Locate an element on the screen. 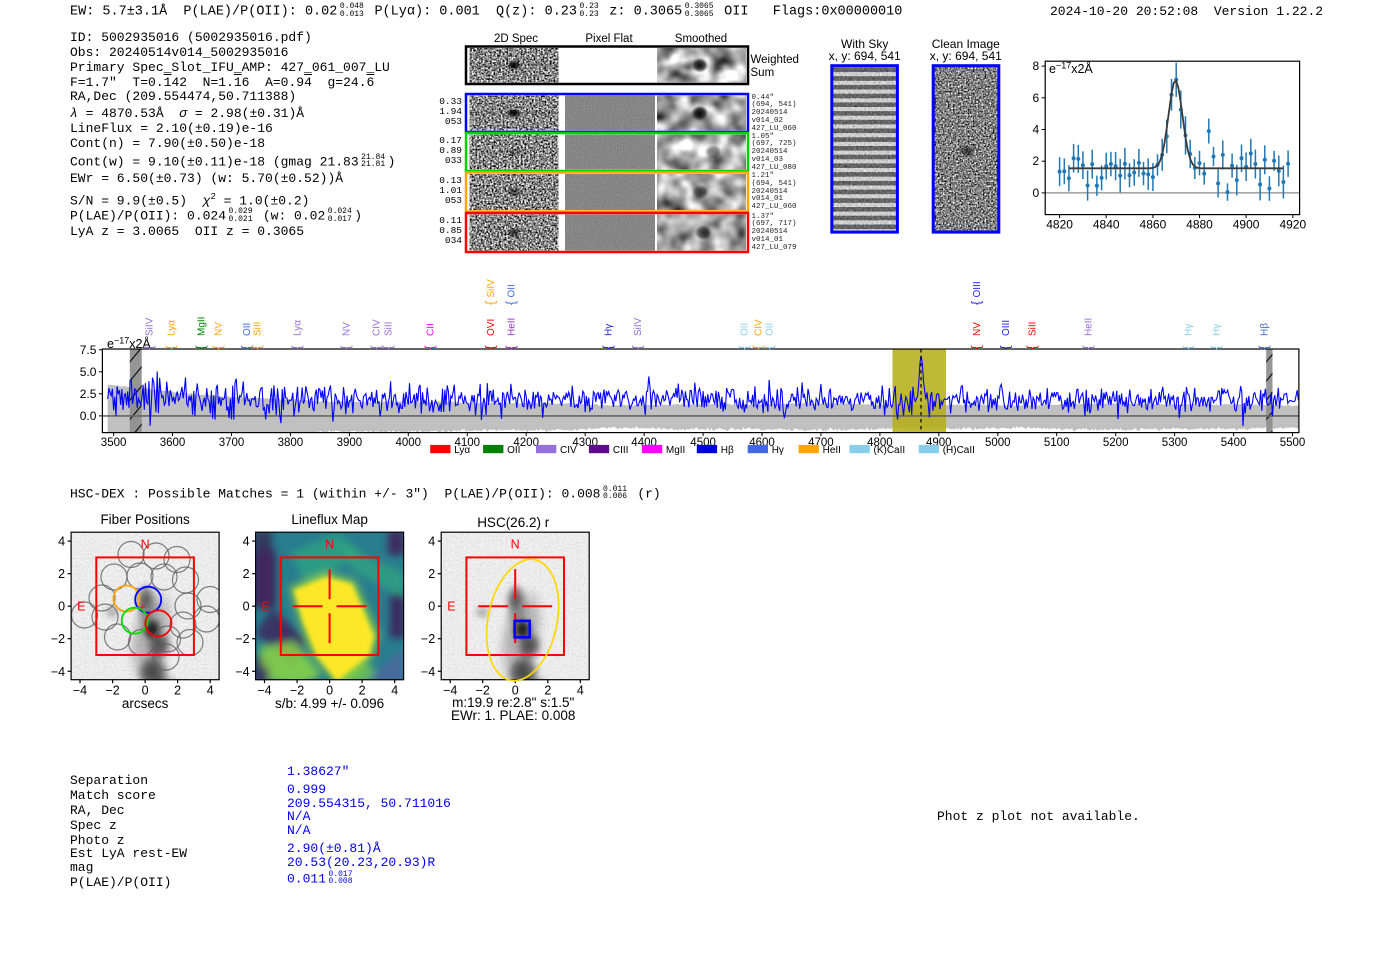 The width and height of the screenshot is (1400, 953). svg-text: 3700 is located at coordinates (232, 443).